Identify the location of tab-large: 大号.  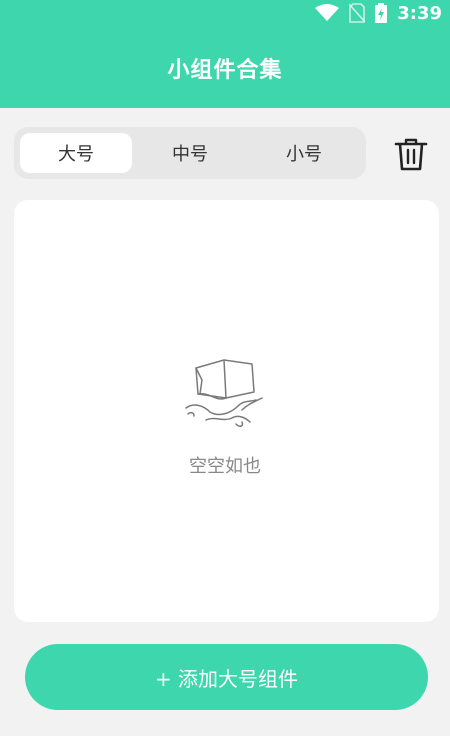
(76, 153).